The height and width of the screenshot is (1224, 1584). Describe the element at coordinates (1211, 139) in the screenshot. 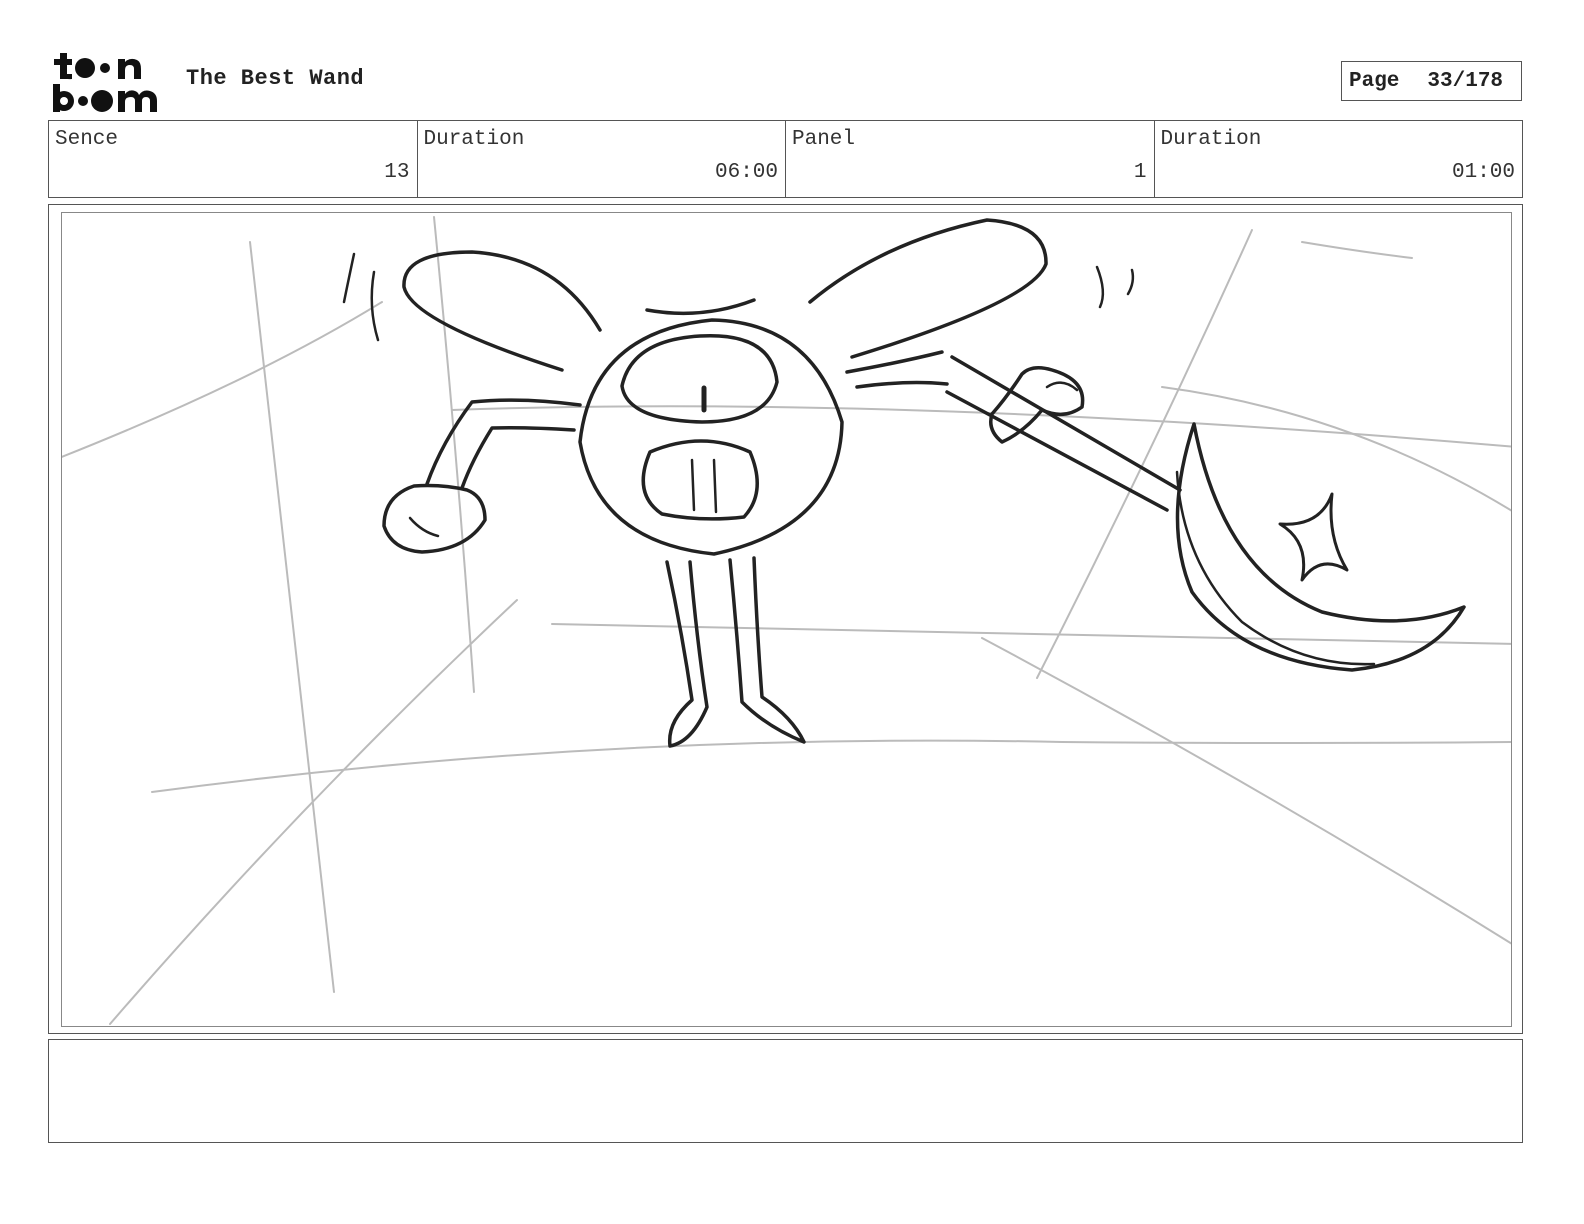

I see `panel-duration-label: Duration` at that location.